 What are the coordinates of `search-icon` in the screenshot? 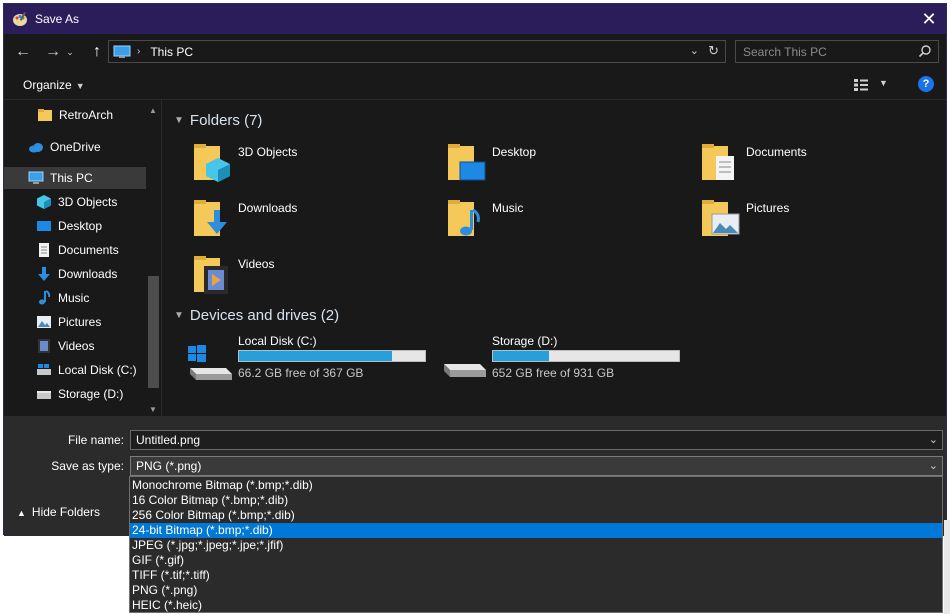 It's located at (924, 51).